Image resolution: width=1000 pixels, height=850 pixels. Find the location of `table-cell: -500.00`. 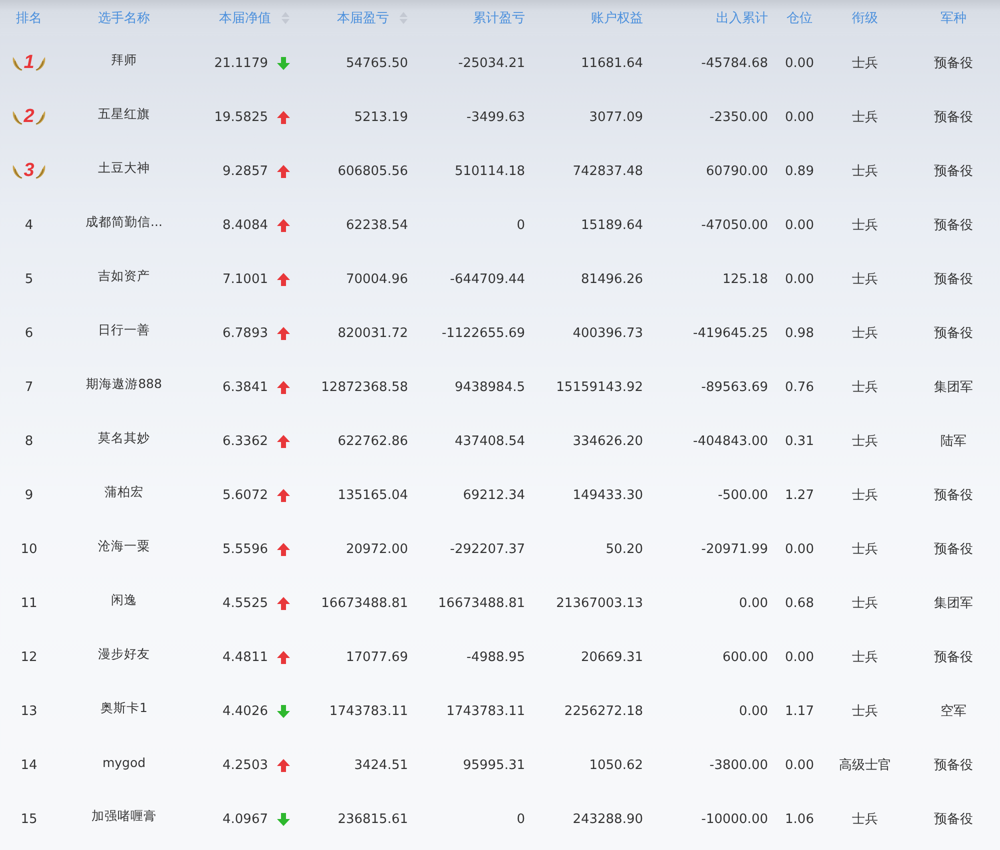

table-cell: -500.00 is located at coordinates (743, 495).